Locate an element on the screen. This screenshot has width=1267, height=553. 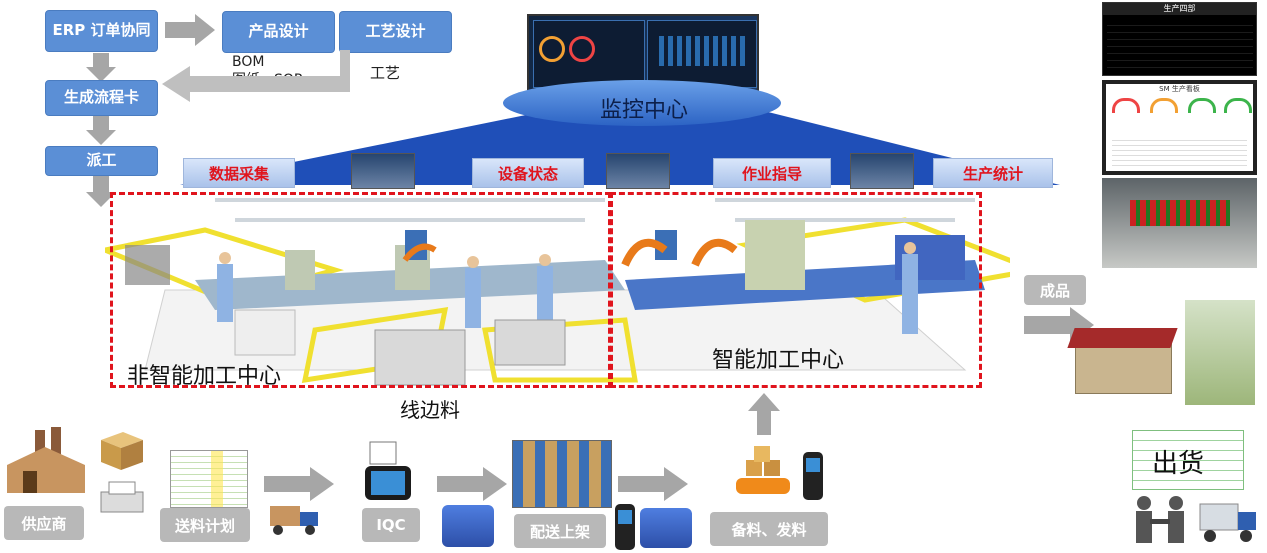
warehouse-illustration is located at coordinates (1162, 355).